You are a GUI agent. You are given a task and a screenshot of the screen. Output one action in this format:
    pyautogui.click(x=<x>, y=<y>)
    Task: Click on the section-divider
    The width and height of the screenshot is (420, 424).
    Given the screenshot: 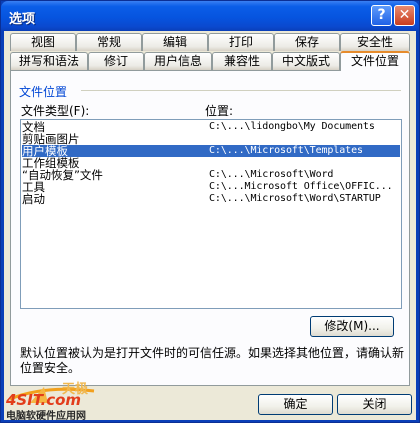 What is the action you would take?
    pyautogui.click(x=241, y=90)
    